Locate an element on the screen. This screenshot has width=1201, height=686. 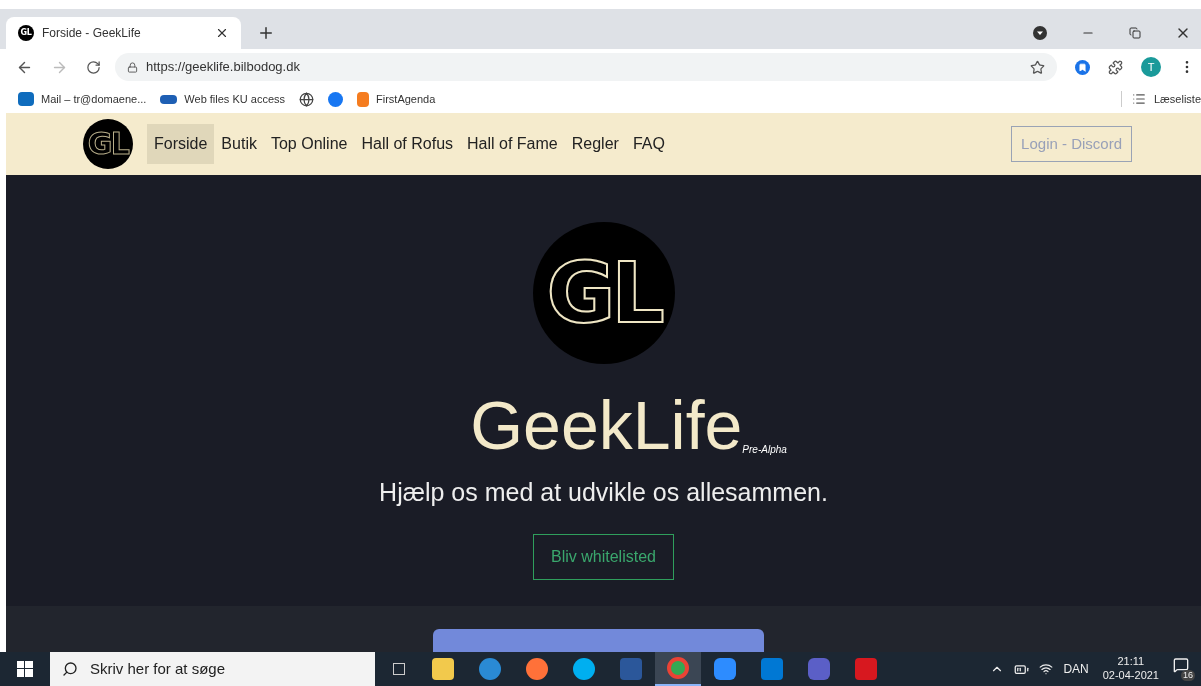
nav-link: Regler is located at coordinates (595, 144).